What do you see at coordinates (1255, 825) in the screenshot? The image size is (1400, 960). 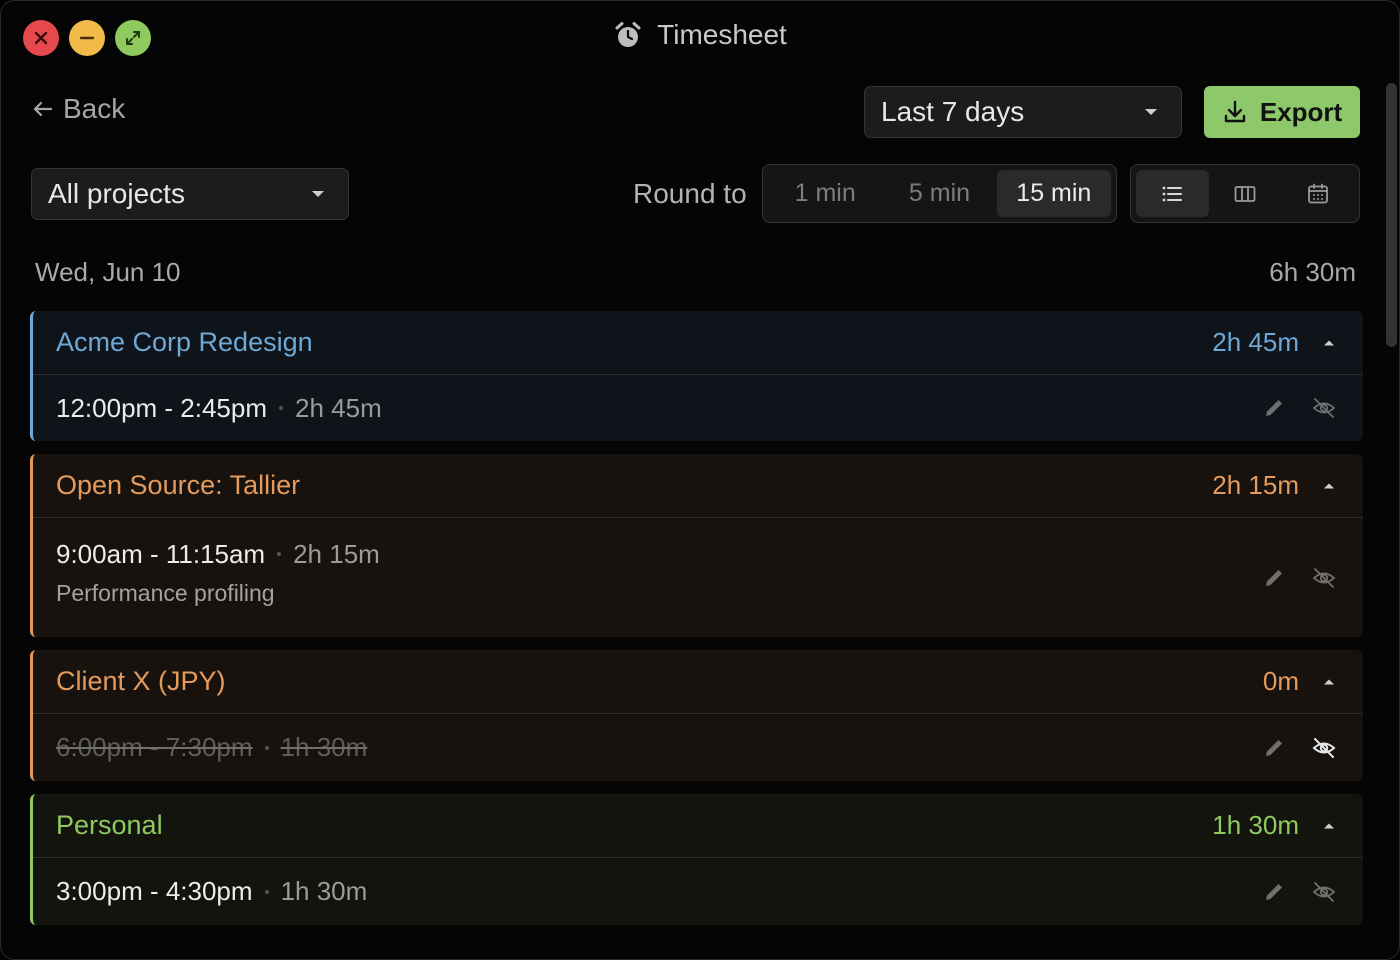 I see `project-total: 1h 30m` at bounding box center [1255, 825].